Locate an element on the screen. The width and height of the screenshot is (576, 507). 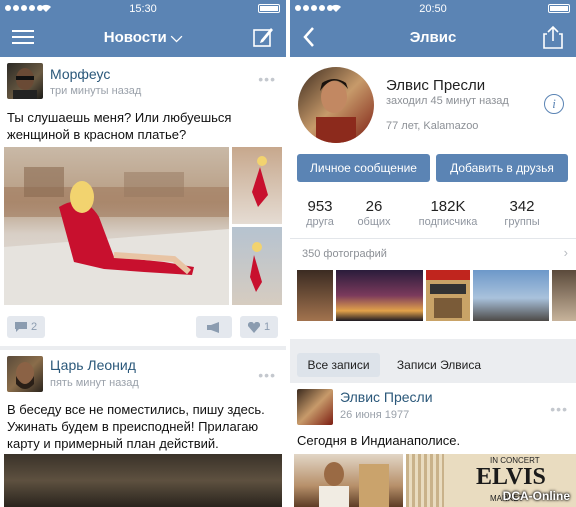
menu-icon is located at coordinates (23, 37).